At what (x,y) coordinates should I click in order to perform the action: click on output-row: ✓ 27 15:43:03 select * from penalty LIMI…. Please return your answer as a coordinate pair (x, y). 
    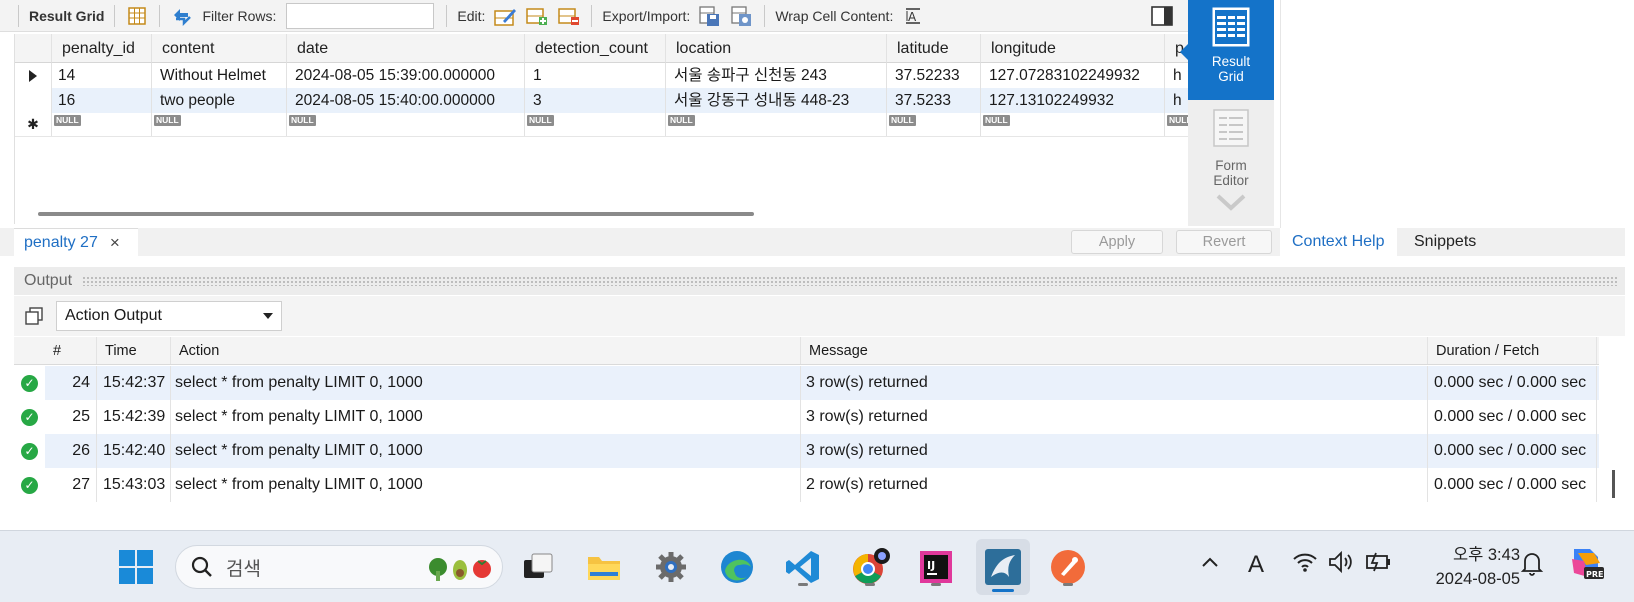
    Looking at the image, I should click on (806, 485).